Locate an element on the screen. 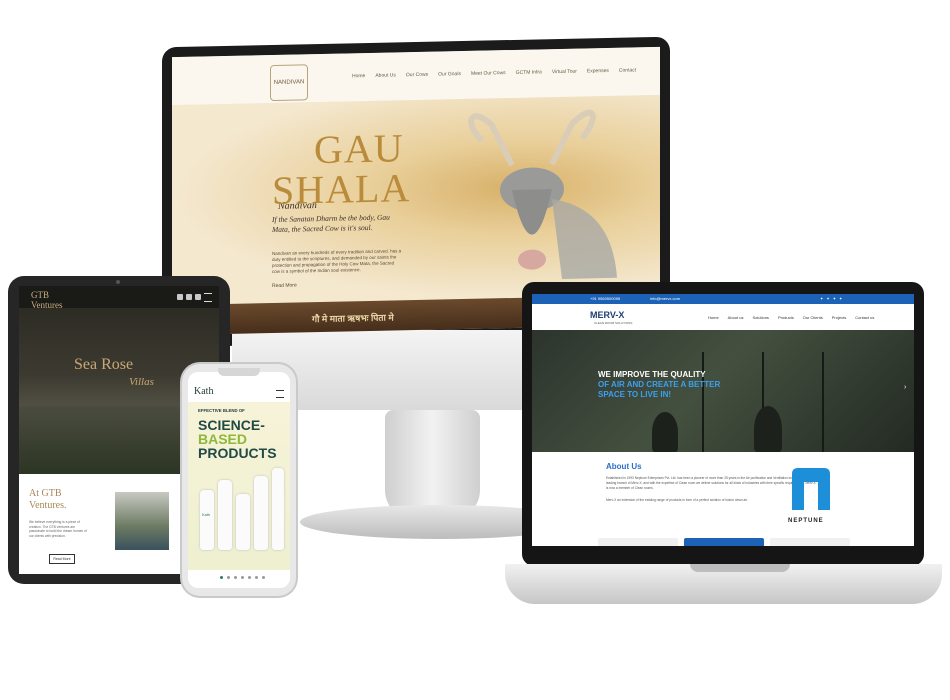 The image size is (950, 700). nav-item: Our Cows is located at coordinates (417, 75).